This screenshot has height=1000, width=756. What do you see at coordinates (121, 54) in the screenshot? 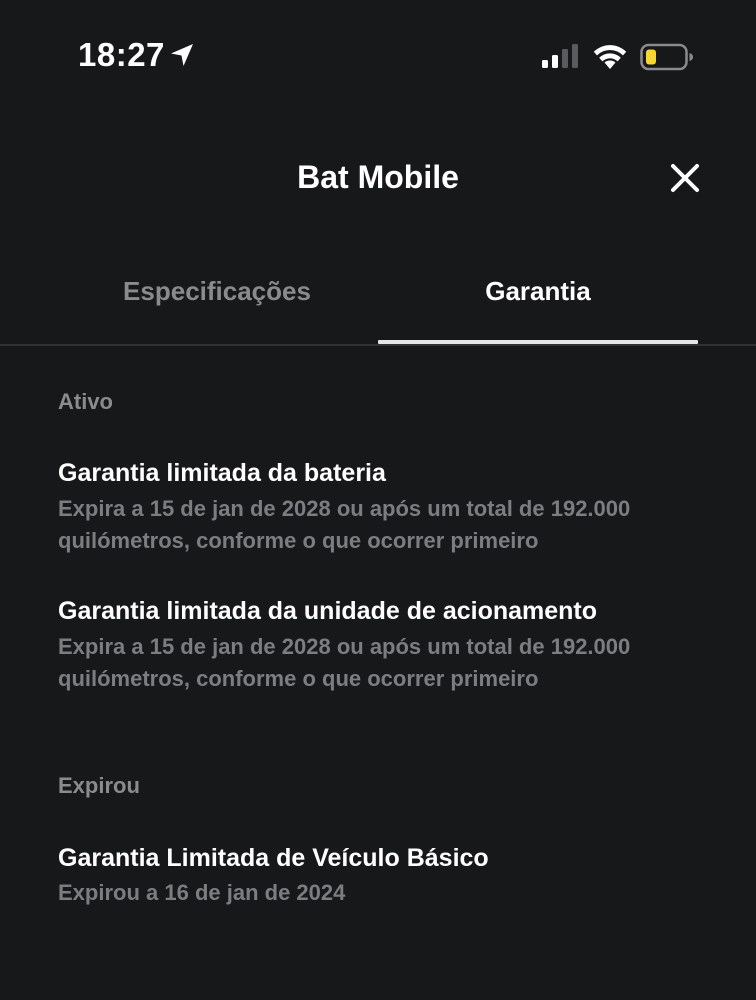
I see `status-time: 18:27` at bounding box center [121, 54].